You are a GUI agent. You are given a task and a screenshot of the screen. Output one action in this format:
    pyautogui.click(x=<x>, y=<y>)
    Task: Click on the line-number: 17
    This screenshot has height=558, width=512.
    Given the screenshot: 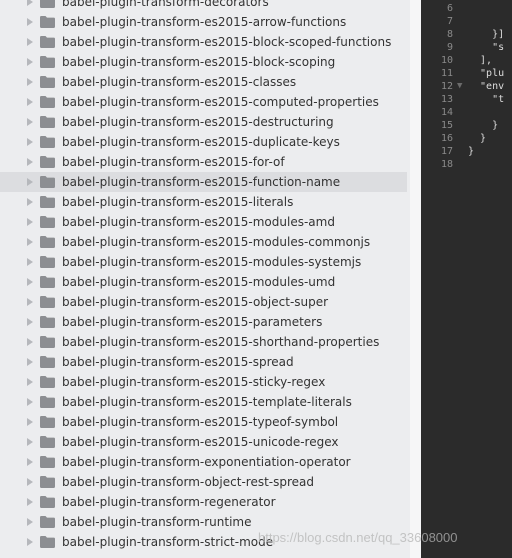 What is the action you would take?
    pyautogui.click(x=446, y=151)
    